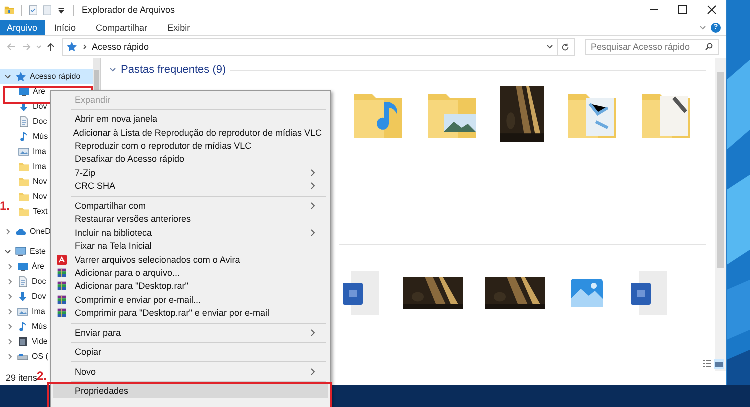 The image size is (750, 407). I want to click on maximize-icon, so click(683, 10).